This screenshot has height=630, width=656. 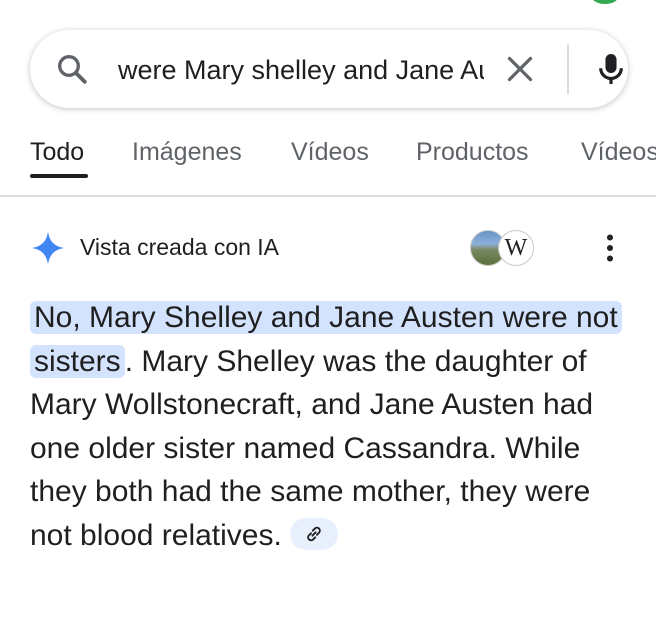 I want to click on tab-videos: Vídeos, so click(x=330, y=152).